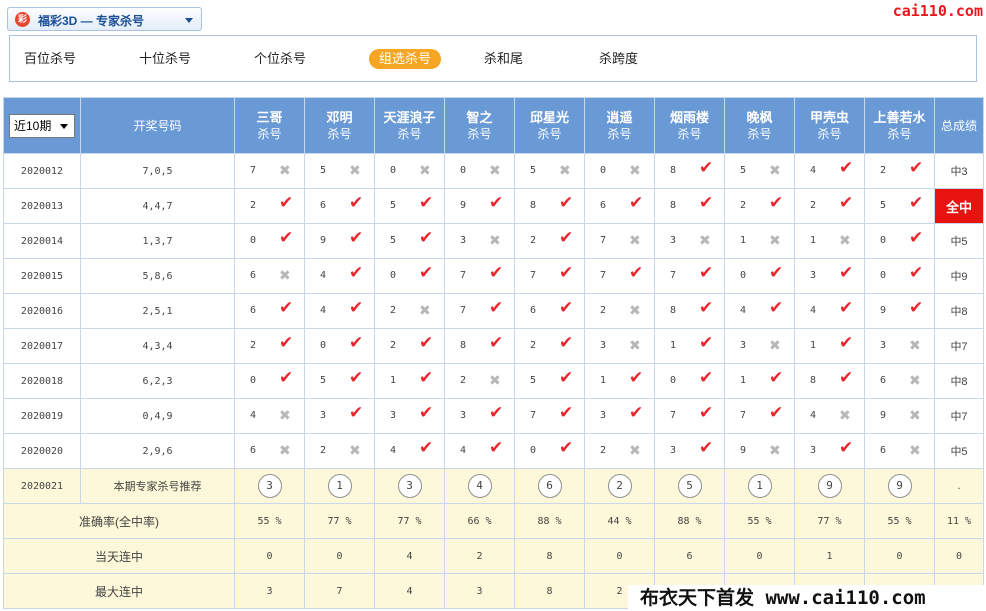 The image size is (986, 611). Describe the element at coordinates (959, 556) in the screenshot. I see `stat-total: 0` at that location.